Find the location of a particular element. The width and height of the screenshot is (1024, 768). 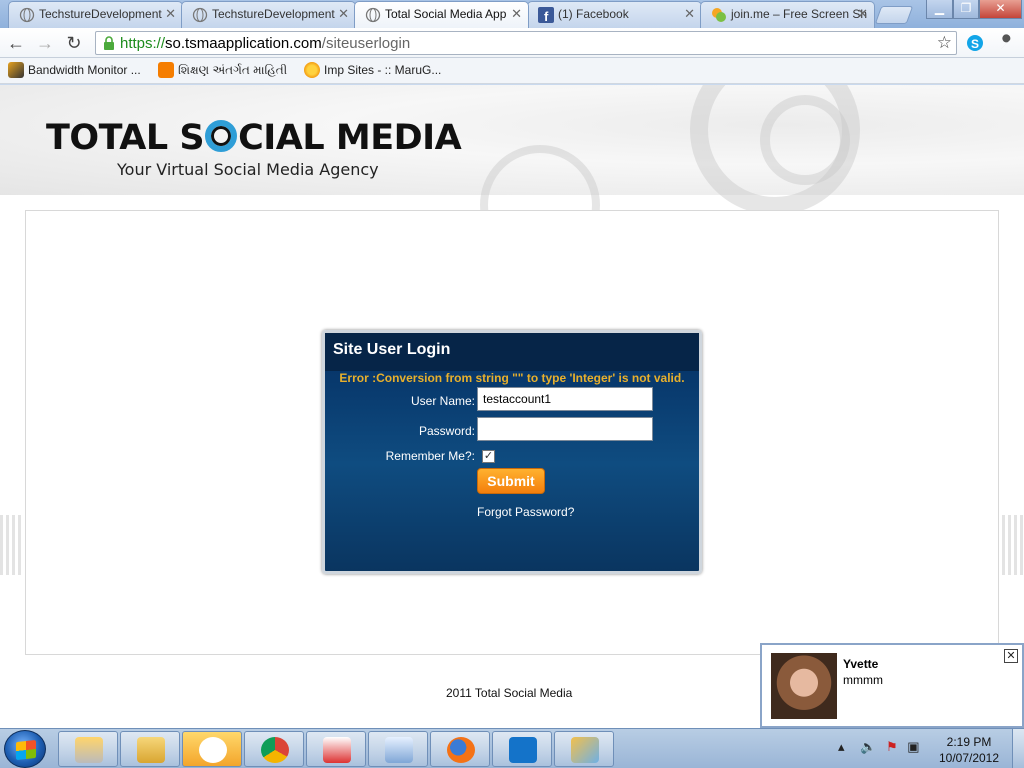

username-input is located at coordinates (565, 399).